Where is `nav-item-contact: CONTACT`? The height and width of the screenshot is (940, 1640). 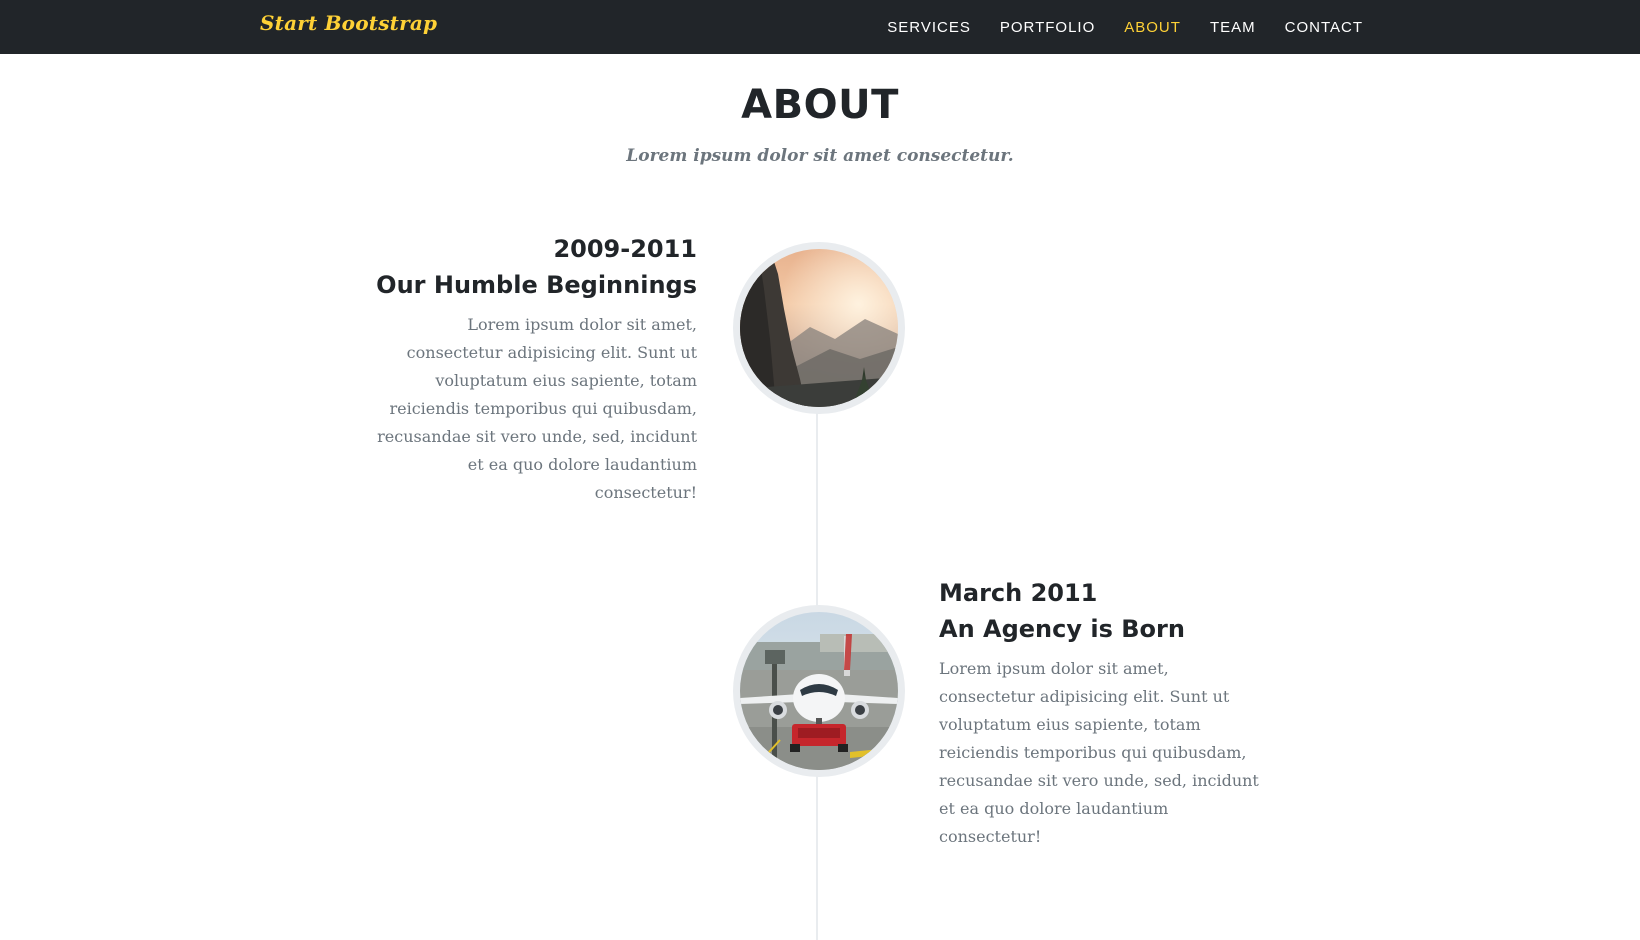
nav-item-contact: CONTACT is located at coordinates (1324, 26).